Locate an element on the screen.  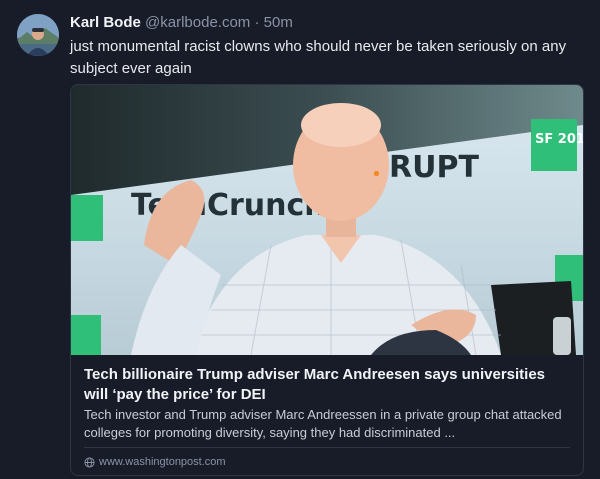
avatar is located at coordinates (38, 35).